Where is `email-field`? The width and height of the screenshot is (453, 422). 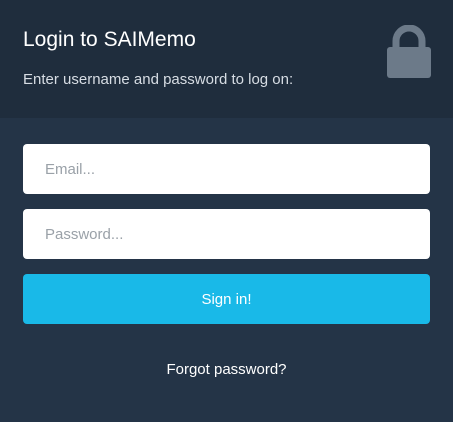 email-field is located at coordinates (226, 169).